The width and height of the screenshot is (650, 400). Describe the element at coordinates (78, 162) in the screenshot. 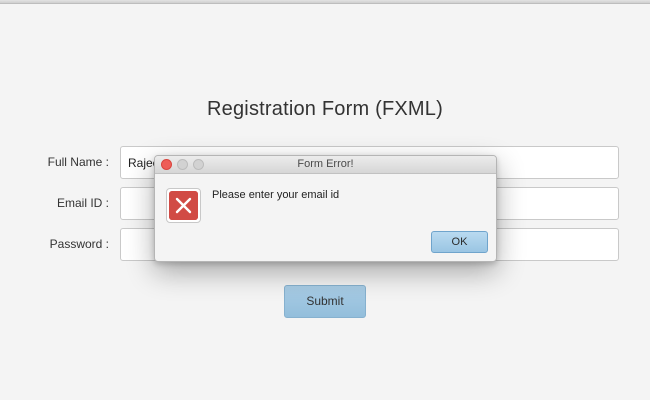

I see `full-name-label: Full Name :` at that location.